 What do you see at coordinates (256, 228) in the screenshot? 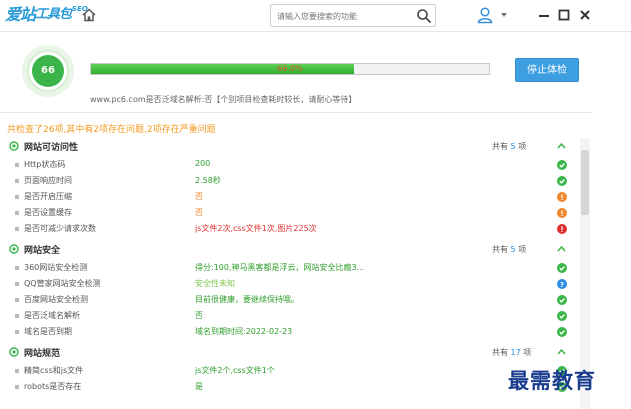
I see `result-value: js文件2次,css文件1次,图片225次` at bounding box center [256, 228].